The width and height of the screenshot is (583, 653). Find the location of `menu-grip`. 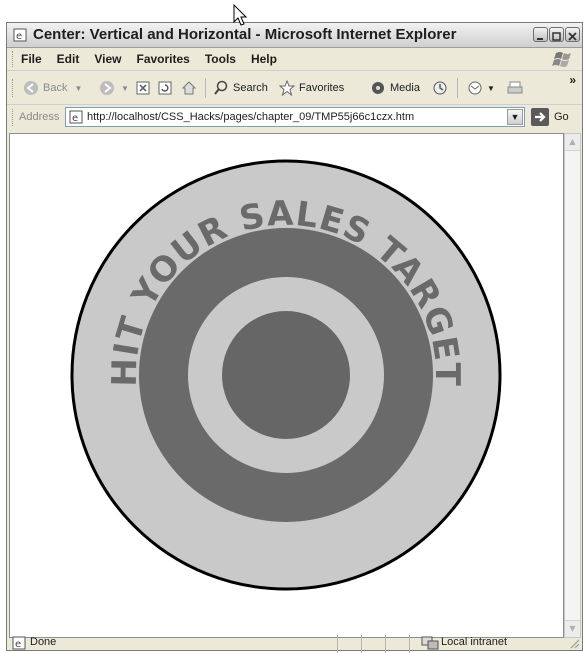

menu-grip is located at coordinates (13, 59).